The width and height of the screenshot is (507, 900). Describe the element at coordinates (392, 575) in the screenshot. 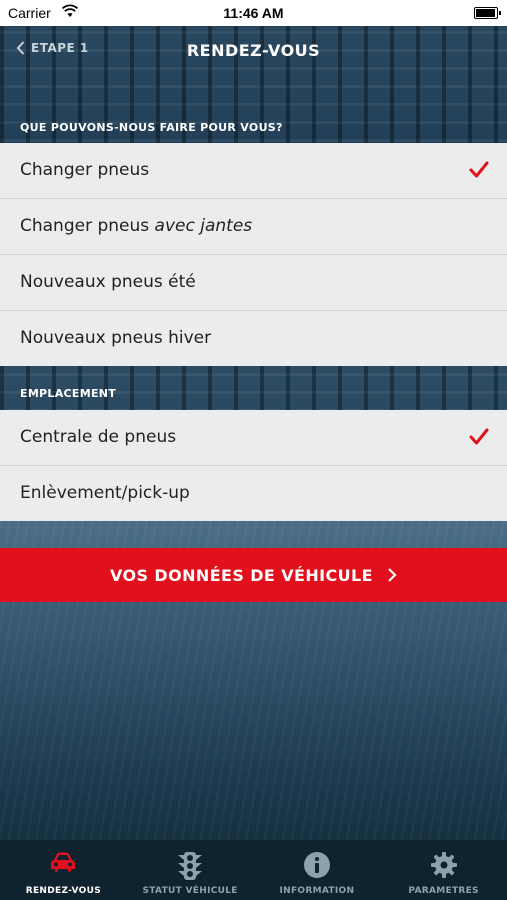

I see `chevron-right-icon` at that location.